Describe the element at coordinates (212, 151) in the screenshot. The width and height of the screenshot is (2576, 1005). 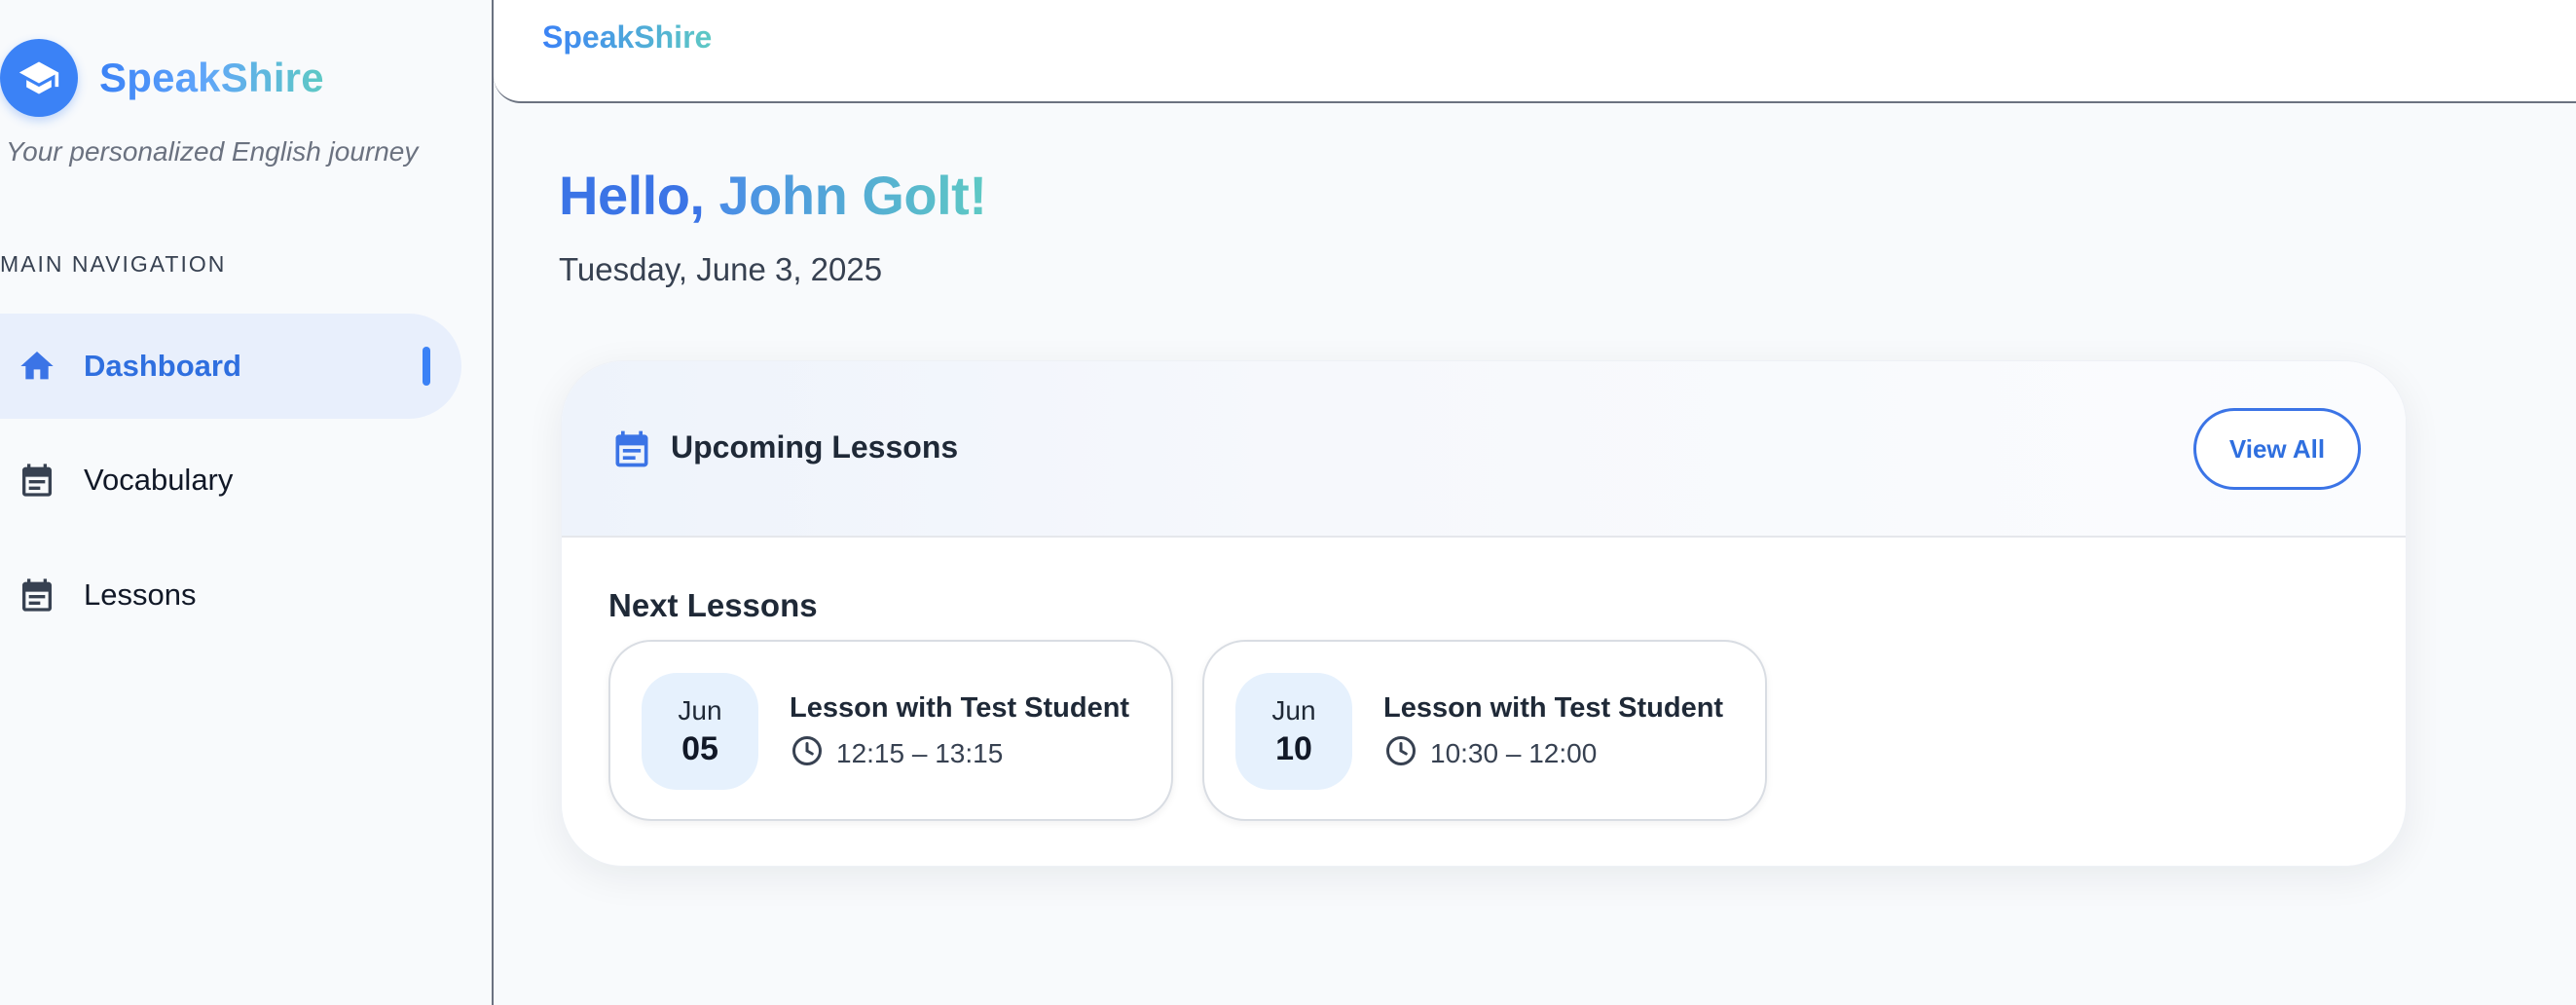
I see `tagline: Your personalized English journey` at that location.